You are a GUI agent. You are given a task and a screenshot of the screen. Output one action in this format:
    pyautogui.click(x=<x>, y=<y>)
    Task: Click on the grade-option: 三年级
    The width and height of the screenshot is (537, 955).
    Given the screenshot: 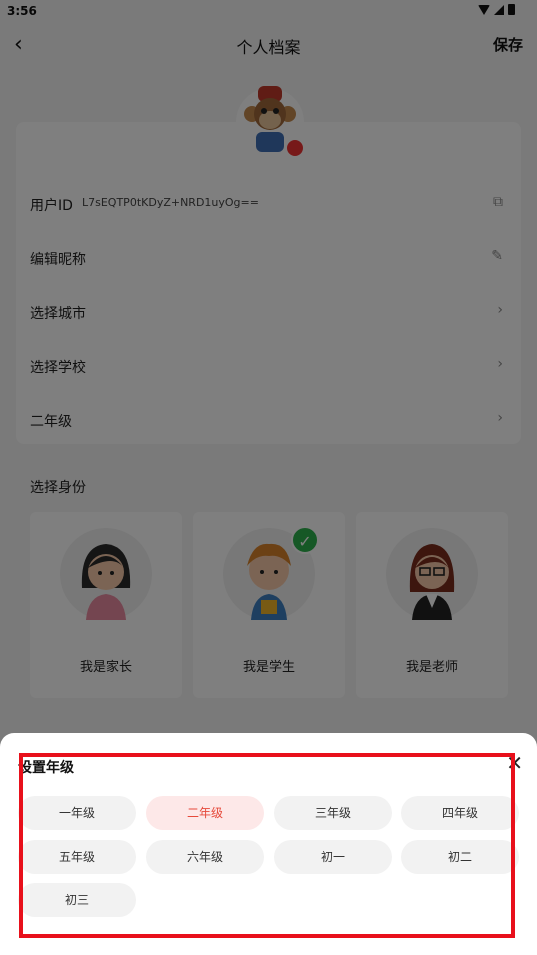 What is the action you would take?
    pyautogui.click(x=333, y=813)
    